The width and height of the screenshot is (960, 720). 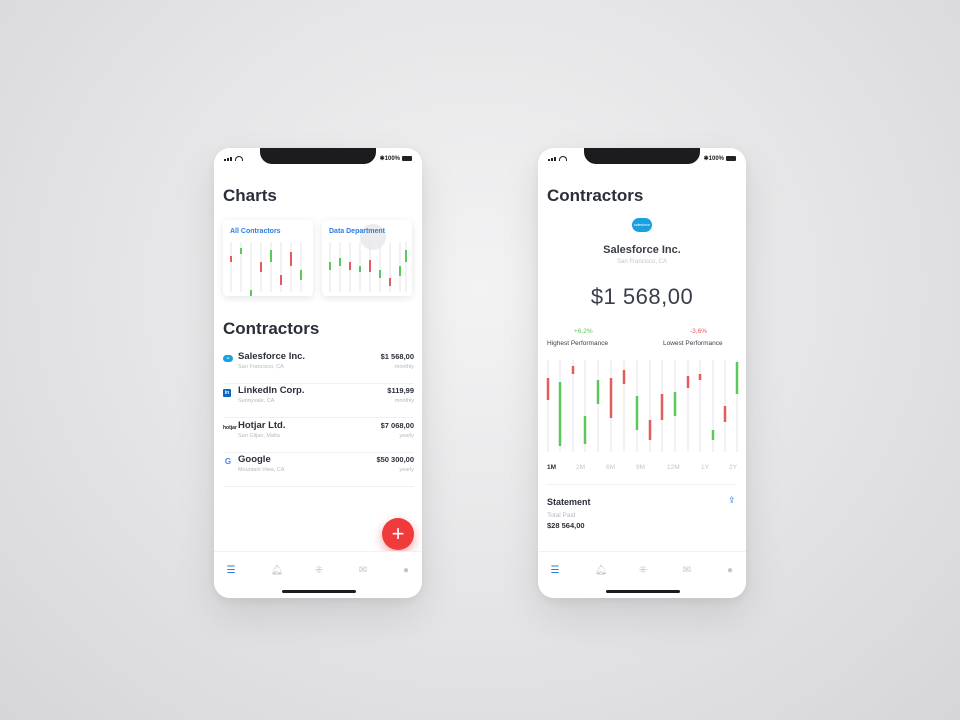 What do you see at coordinates (261, 367) in the screenshot?
I see `contractor-location: San Francisco, CA` at bounding box center [261, 367].